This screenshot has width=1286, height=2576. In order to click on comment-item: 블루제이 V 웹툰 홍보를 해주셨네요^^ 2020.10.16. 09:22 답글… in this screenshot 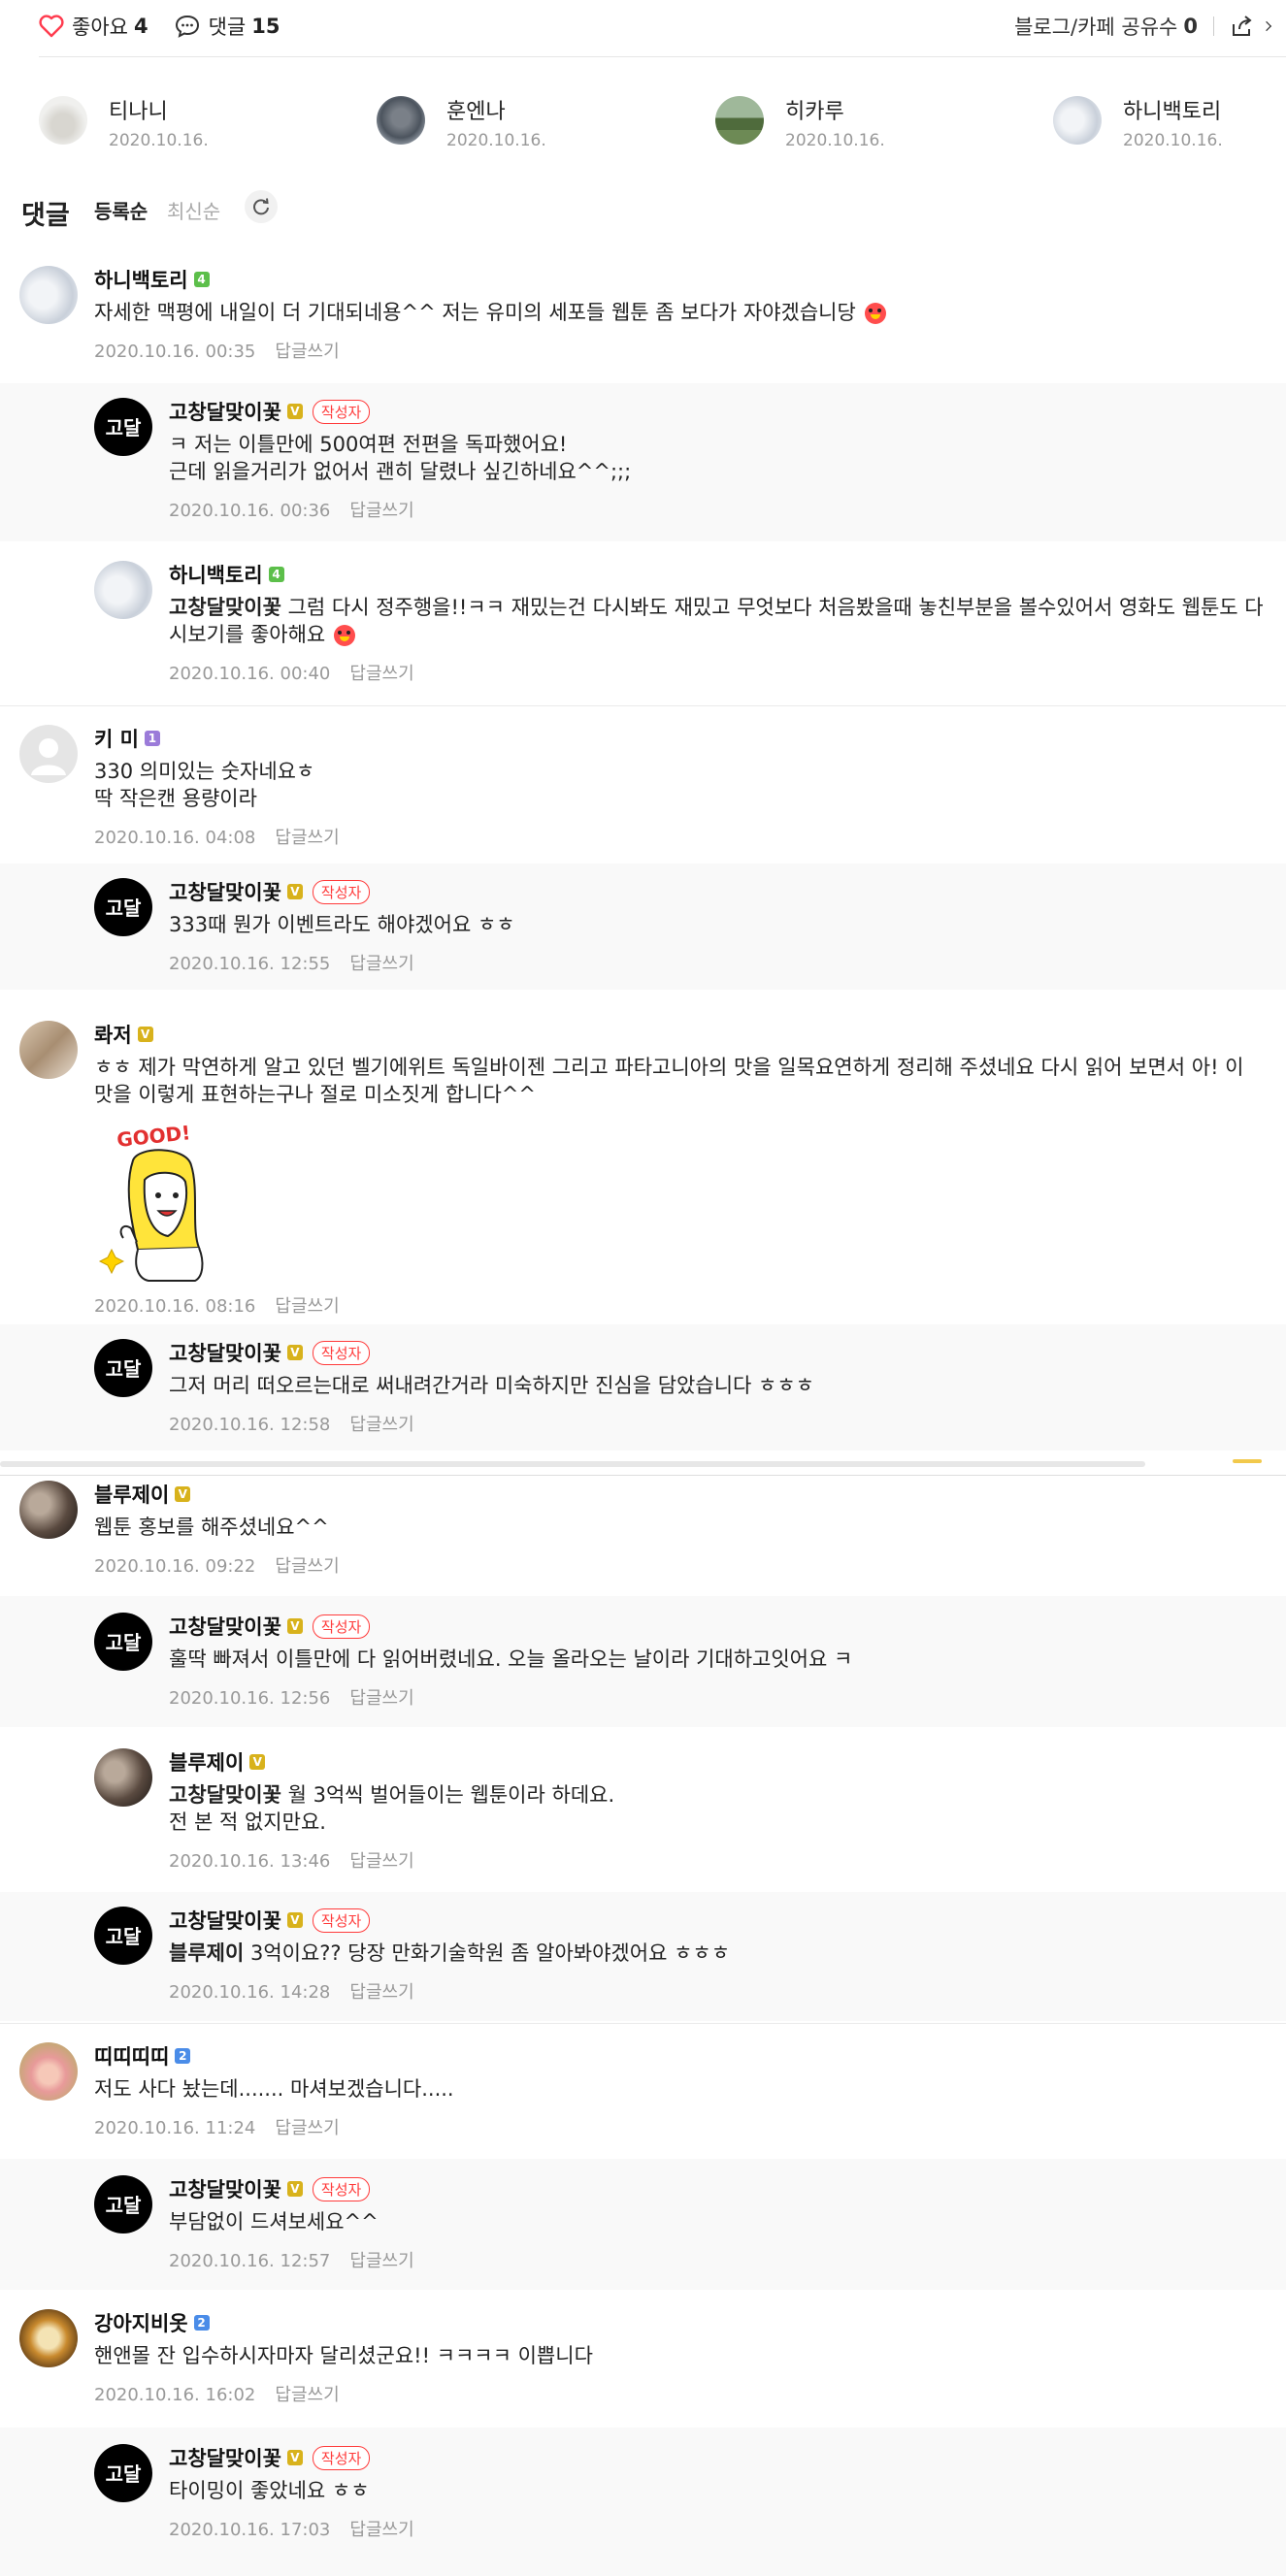, I will do `click(643, 1534)`.